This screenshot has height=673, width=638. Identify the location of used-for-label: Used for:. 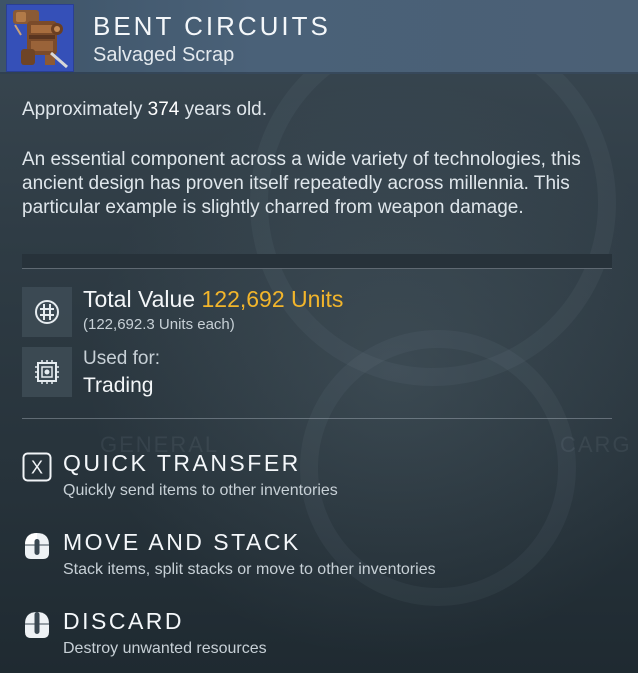
(122, 358).